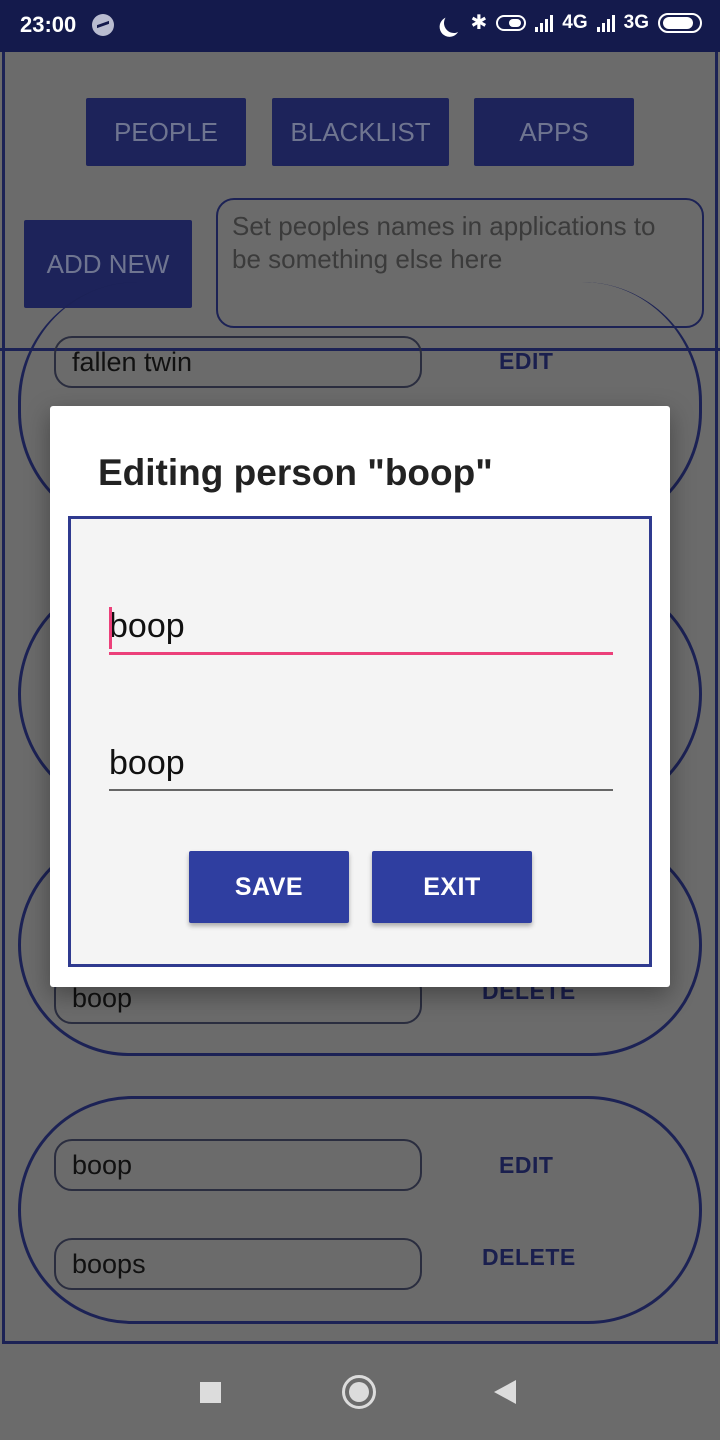 Image resolution: width=720 pixels, height=1440 pixels. What do you see at coordinates (680, 22) in the screenshot?
I see `battery-icon` at bounding box center [680, 22].